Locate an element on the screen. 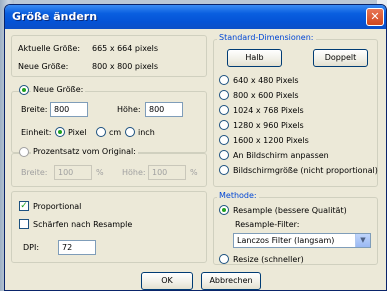  height-label: Höhe: is located at coordinates (129, 109).